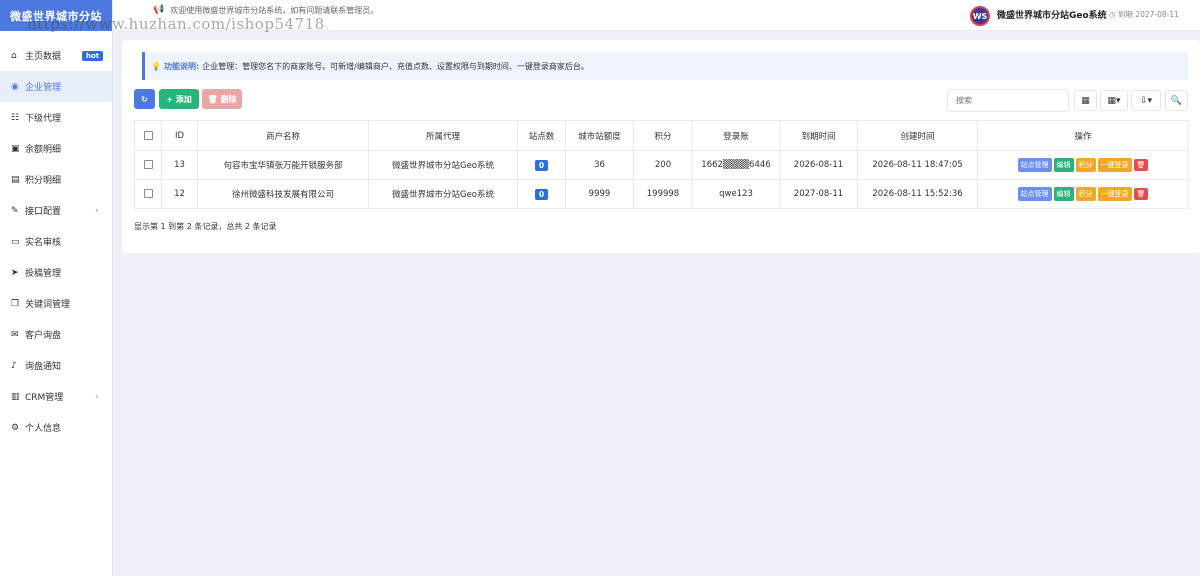 The height and width of the screenshot is (576, 1200). What do you see at coordinates (1083, 135) in the screenshot?
I see `col-actions: 操作` at bounding box center [1083, 135].